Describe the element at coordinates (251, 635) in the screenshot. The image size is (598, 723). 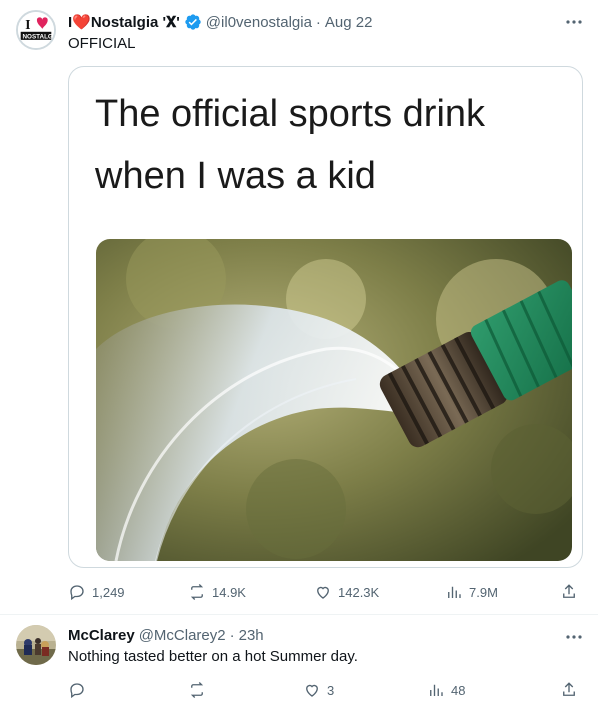
I see `reply-timestamp: 23h` at that location.